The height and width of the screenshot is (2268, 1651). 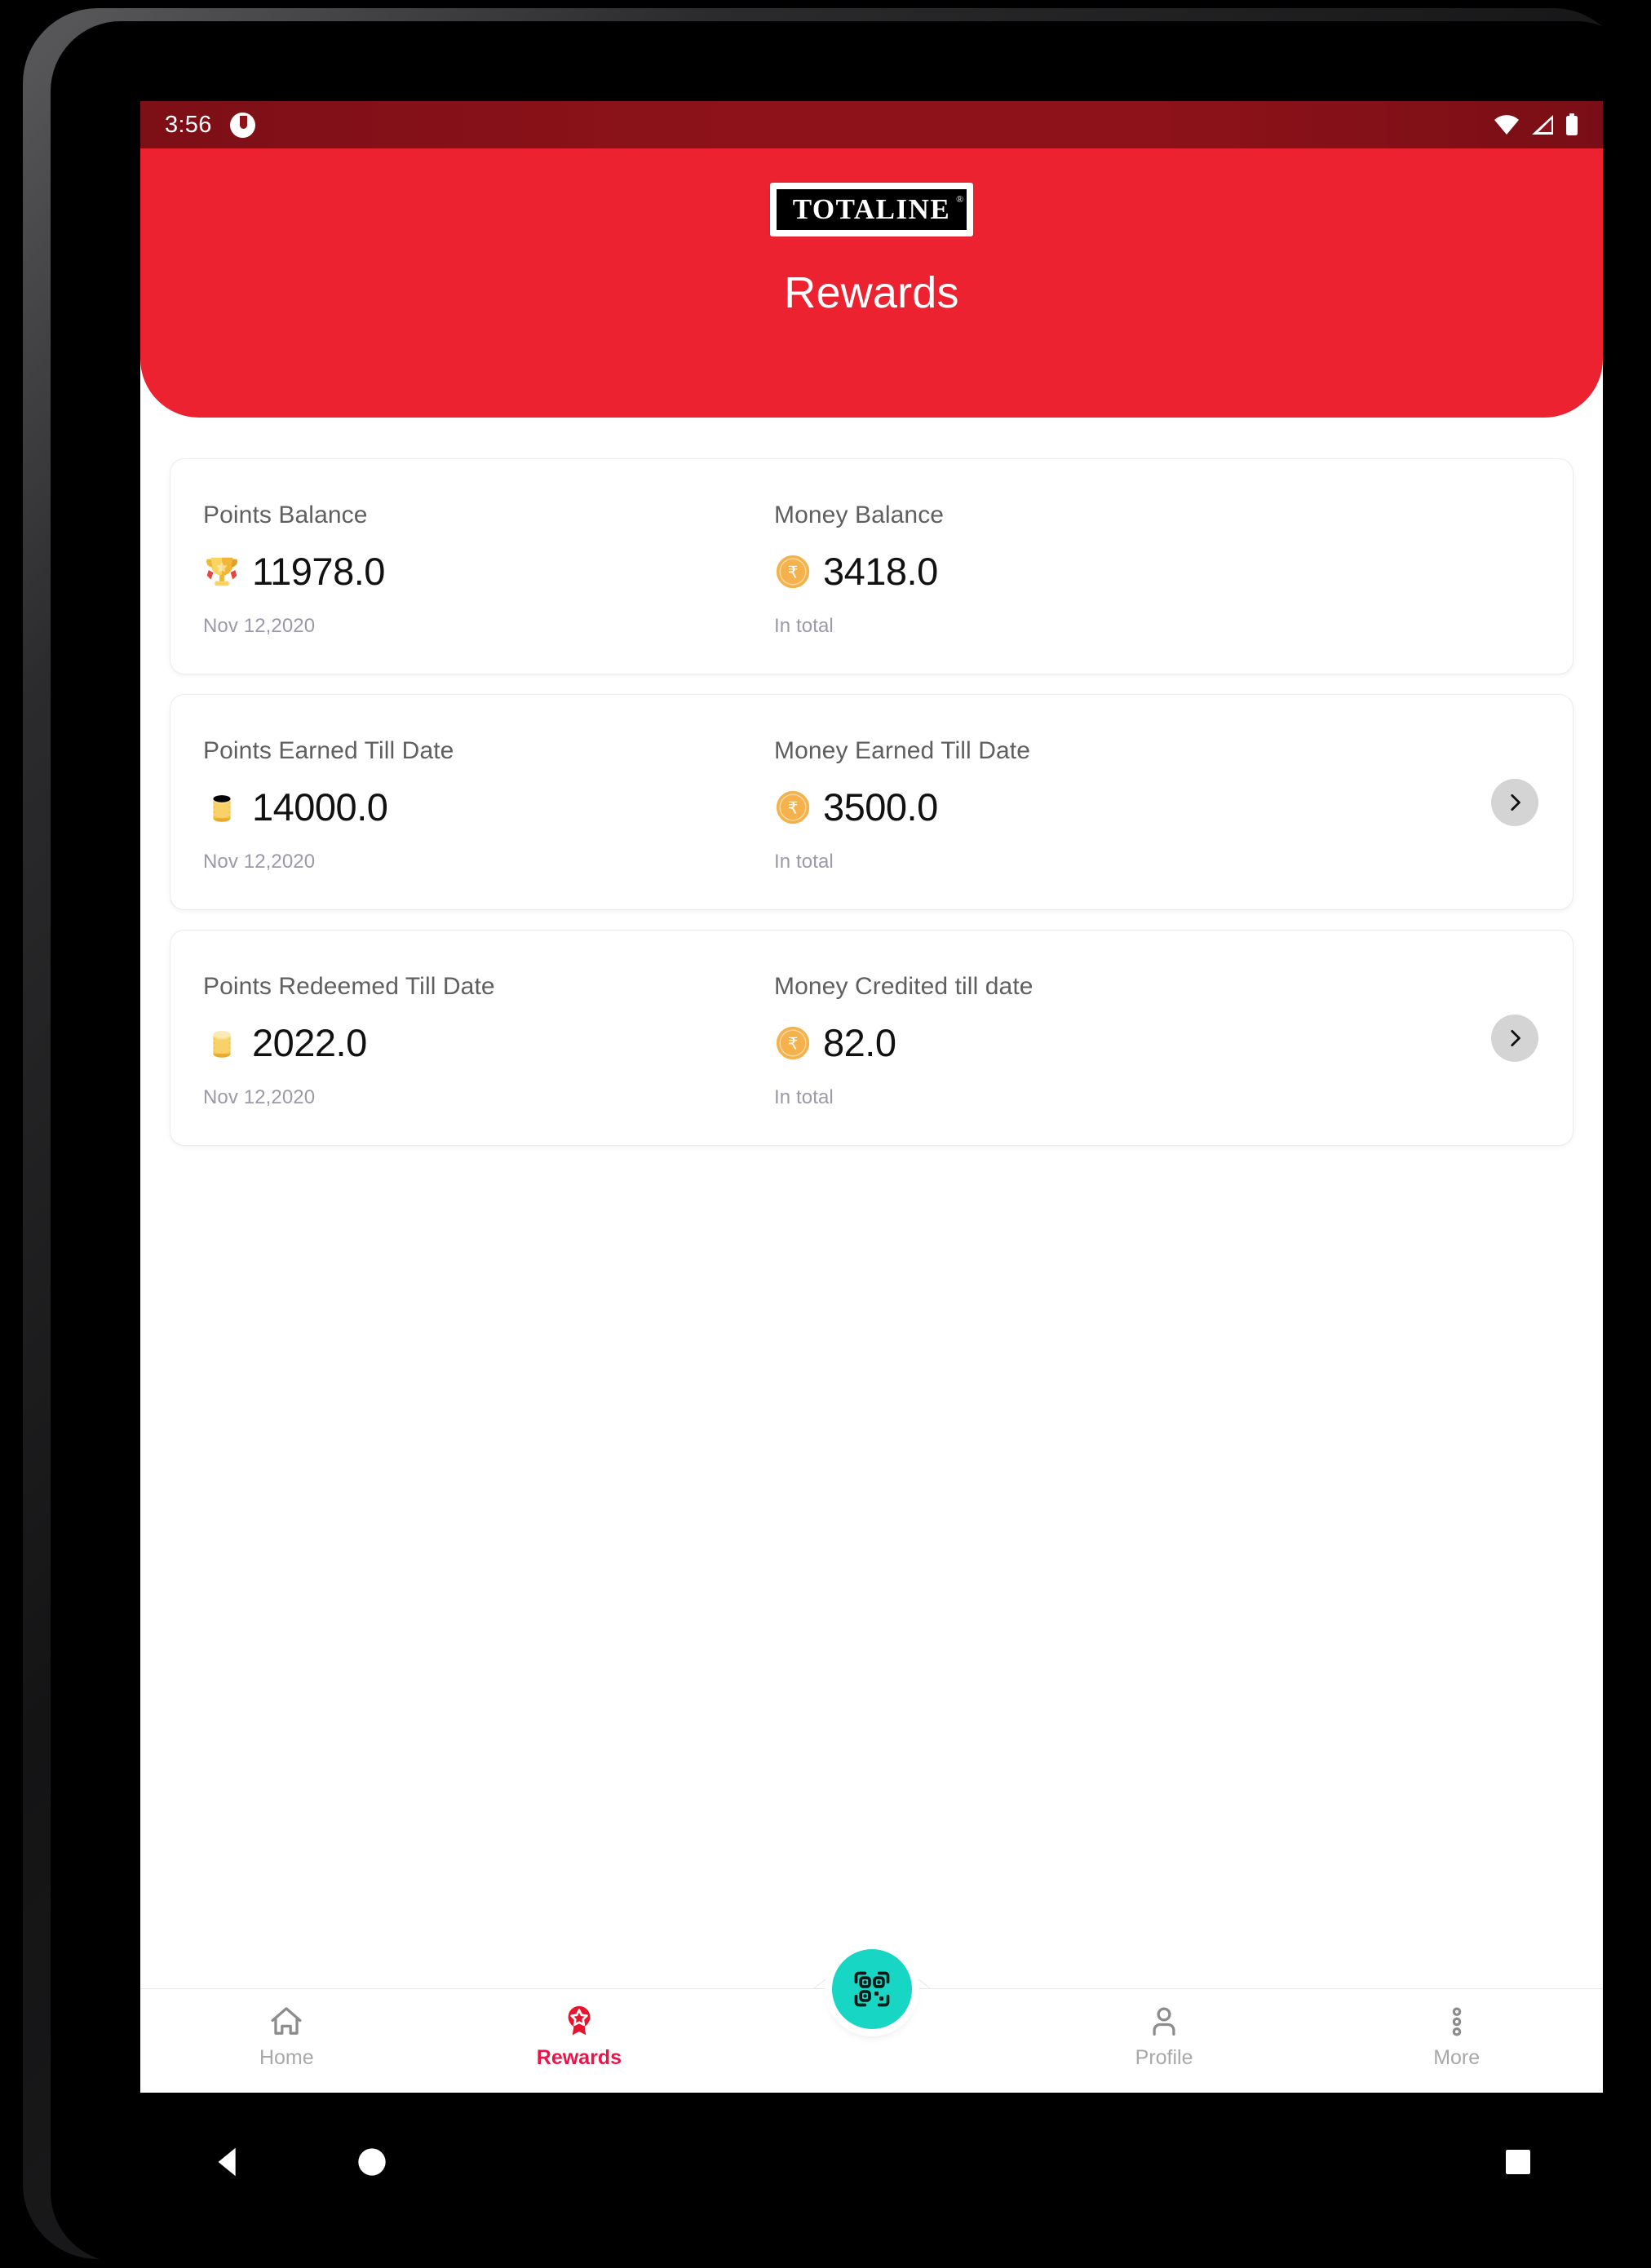 I want to click on stat-value: 3500.0, so click(x=880, y=807).